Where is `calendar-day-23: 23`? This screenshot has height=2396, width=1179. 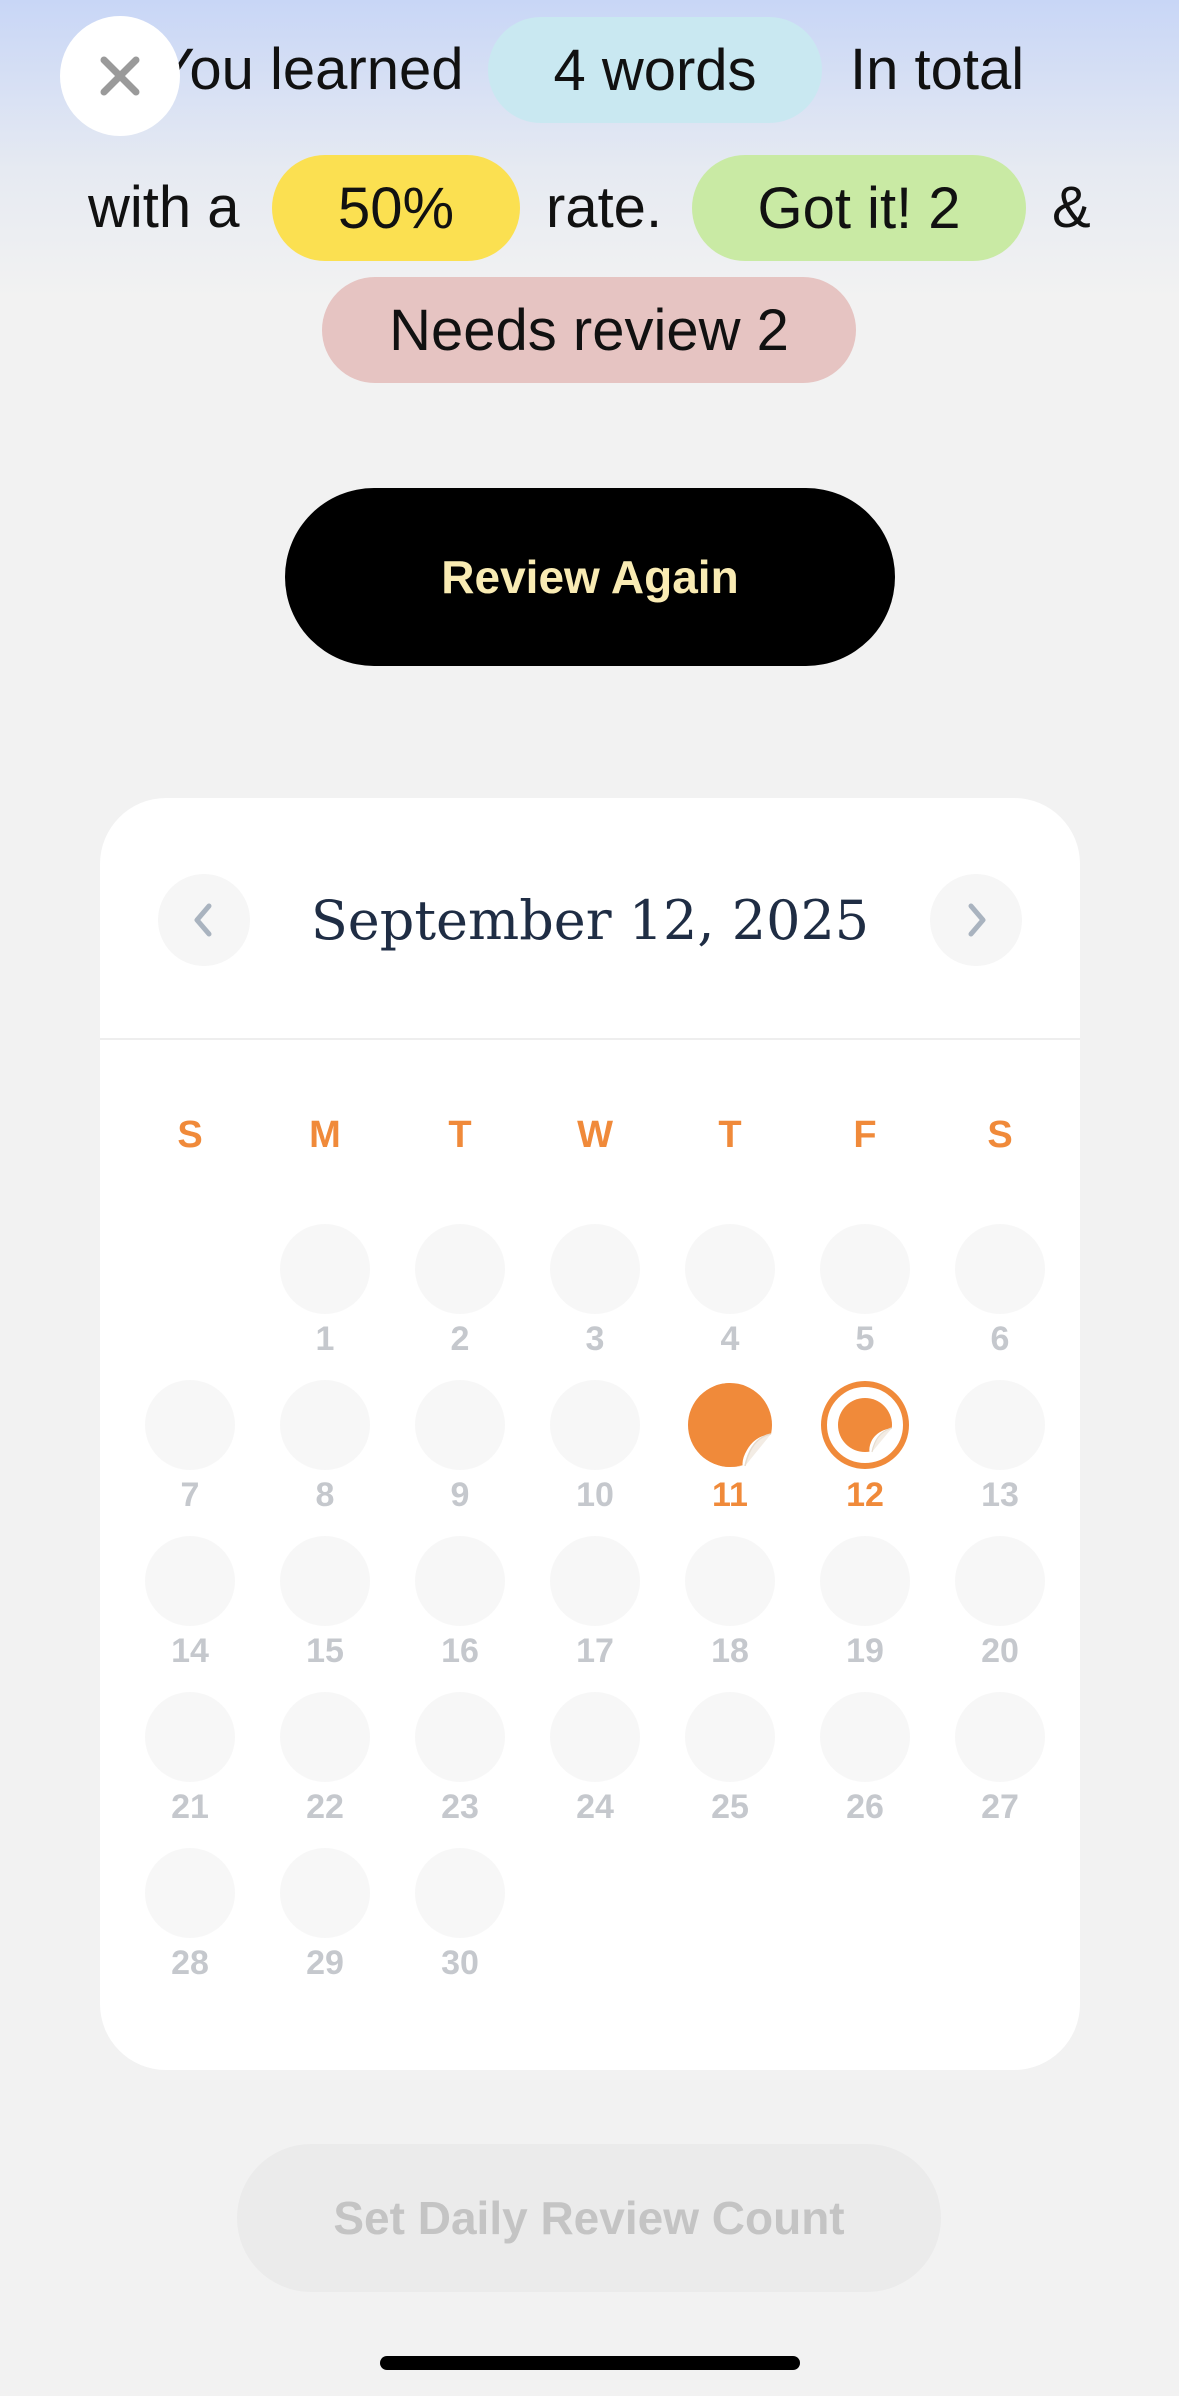 calendar-day-23: 23 is located at coordinates (460, 1767).